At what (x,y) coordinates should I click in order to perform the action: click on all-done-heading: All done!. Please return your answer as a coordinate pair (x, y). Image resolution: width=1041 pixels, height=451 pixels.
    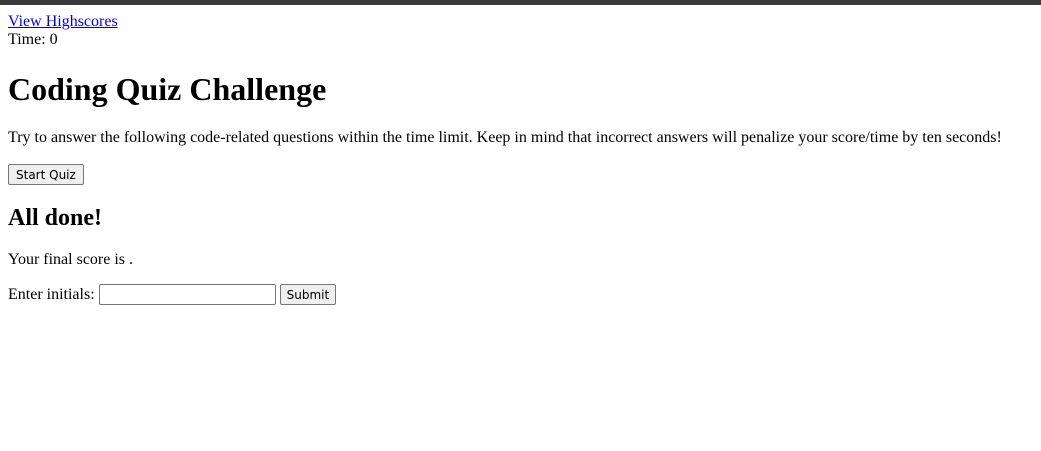
    Looking at the image, I should click on (55, 218).